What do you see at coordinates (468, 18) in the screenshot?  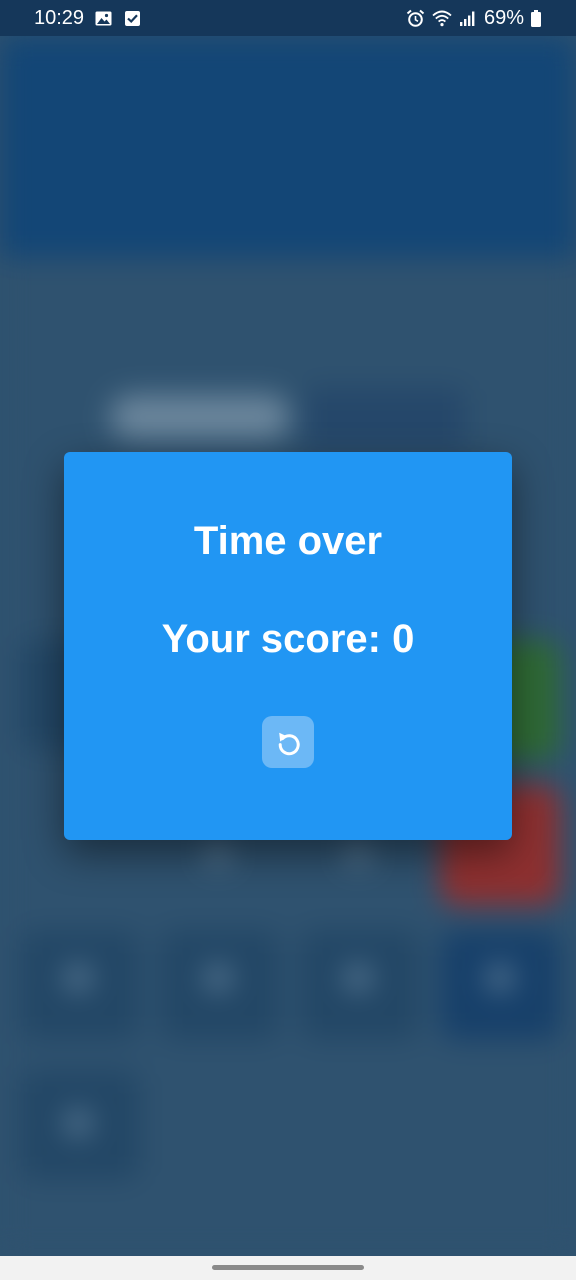 I see `signal-icon` at bounding box center [468, 18].